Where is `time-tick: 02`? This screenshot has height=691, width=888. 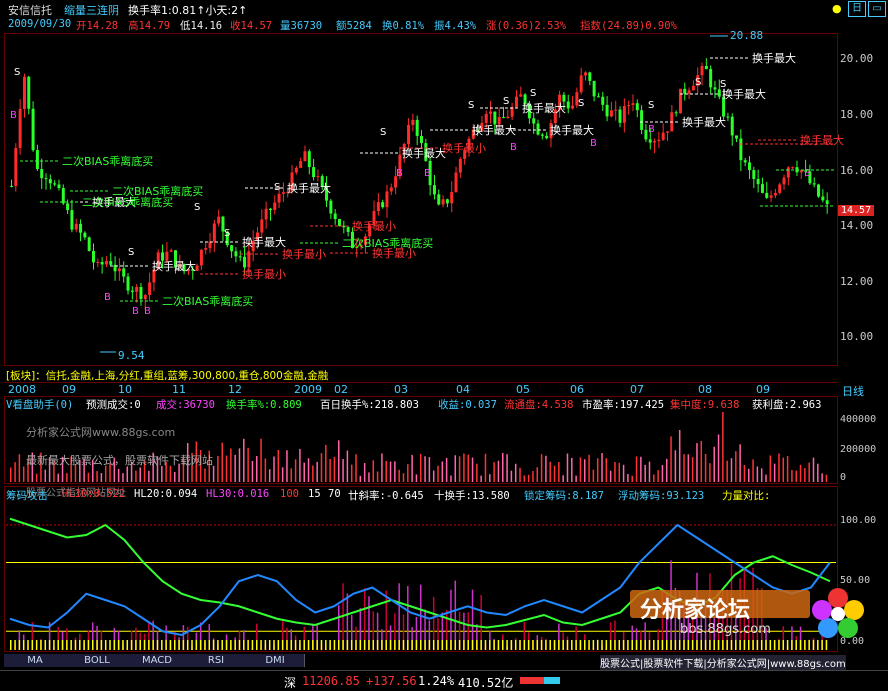
time-tick: 02 is located at coordinates (341, 389).